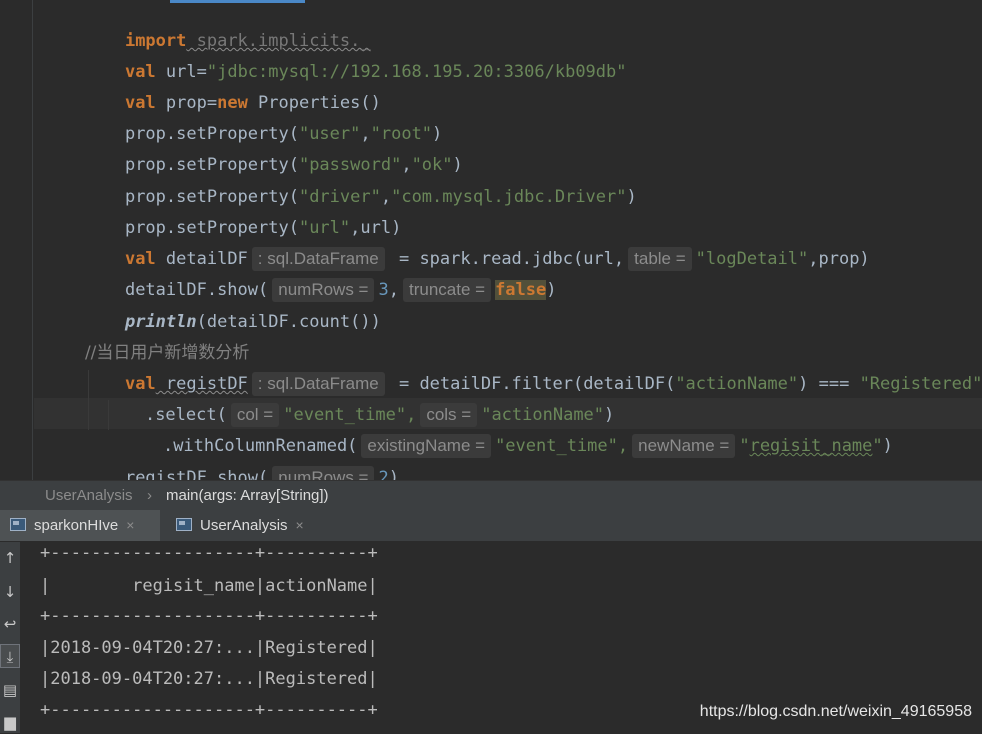 The width and height of the screenshot is (982, 734). Describe the element at coordinates (89, 495) in the screenshot. I see `breadcrumb-item-class: UserAnalysis` at that location.